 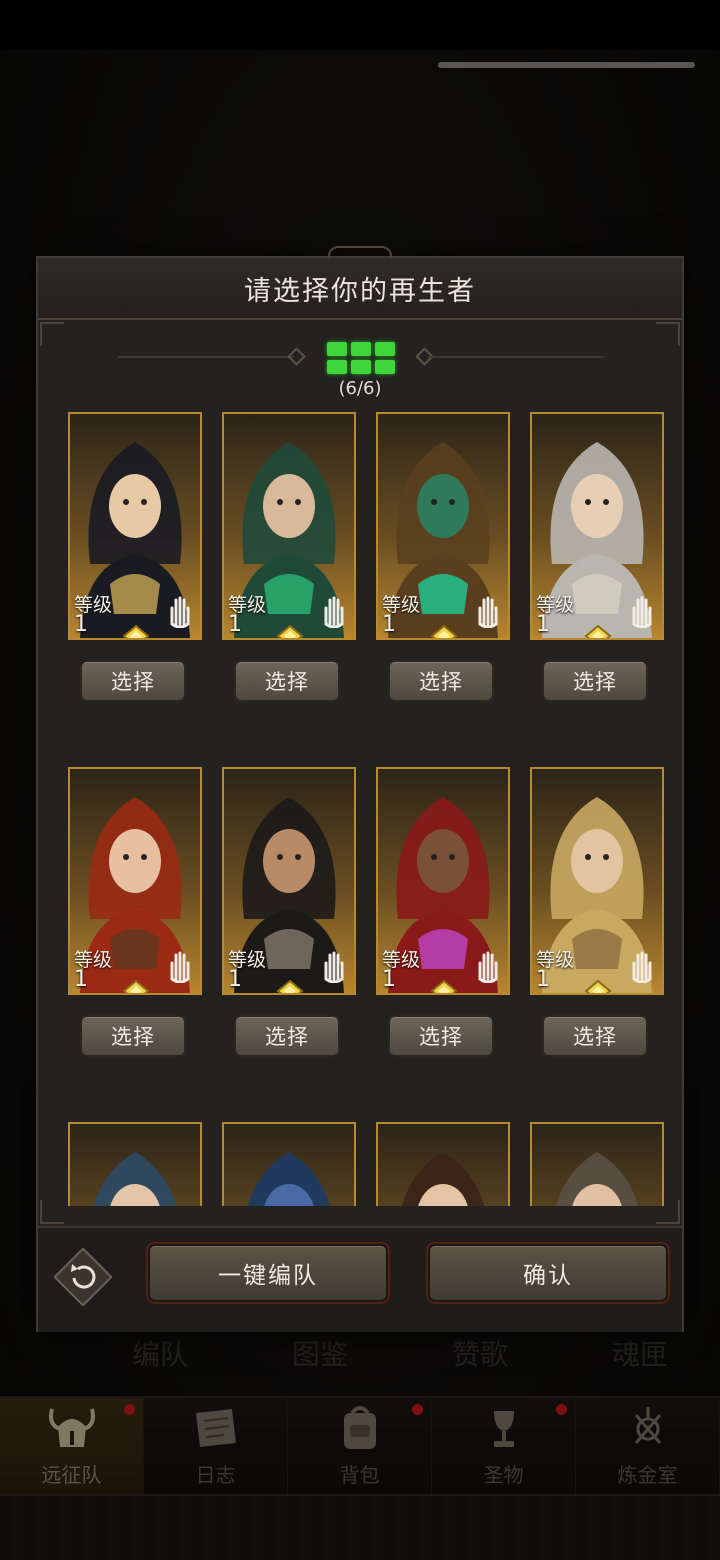 What do you see at coordinates (83, 1277) in the screenshot?
I see `reset-button` at bounding box center [83, 1277].